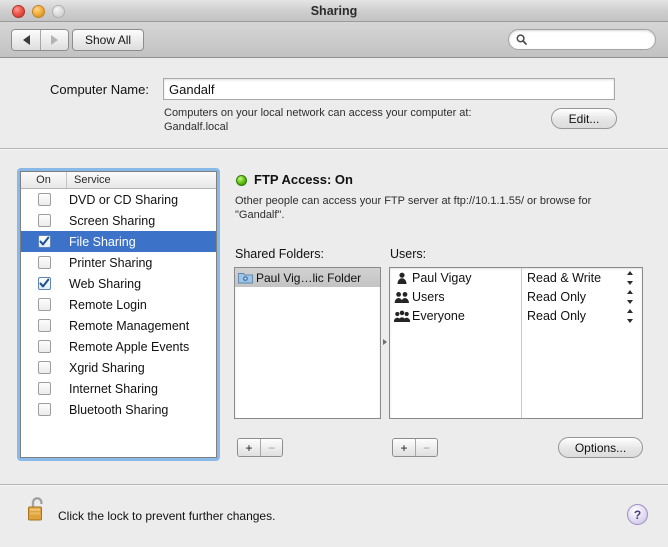 The image size is (668, 547). What do you see at coordinates (99, 89) in the screenshot?
I see `computer-name-label: Computer Name:` at bounding box center [99, 89].